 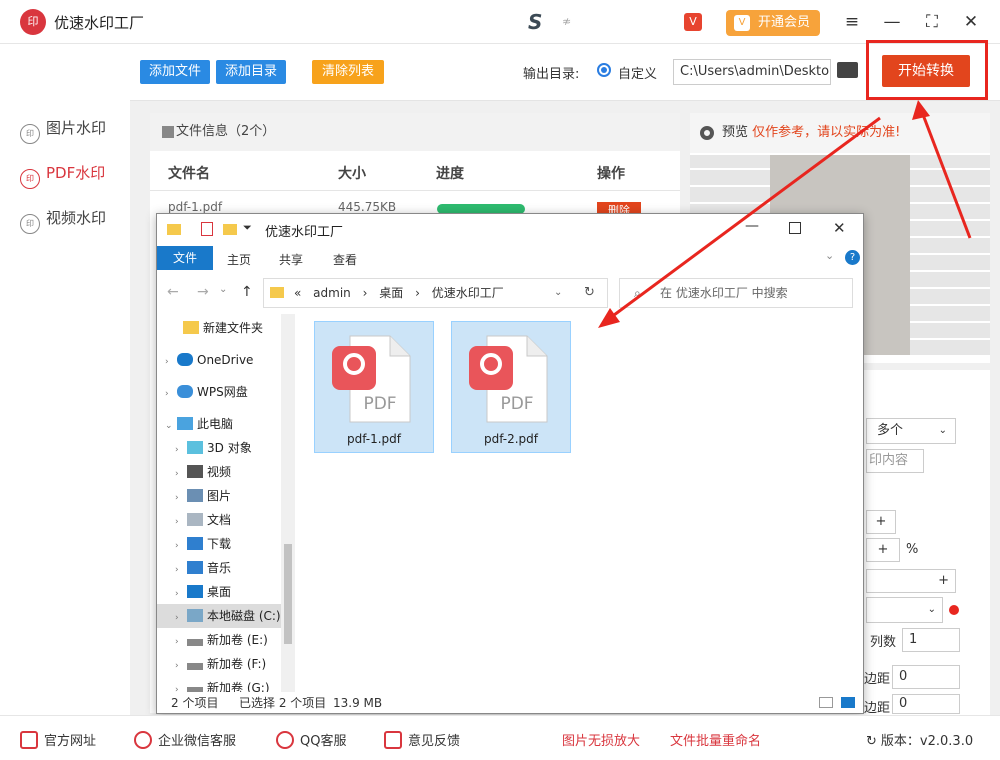 What do you see at coordinates (29, 740) in the screenshot?
I see `website-icon` at bounding box center [29, 740].